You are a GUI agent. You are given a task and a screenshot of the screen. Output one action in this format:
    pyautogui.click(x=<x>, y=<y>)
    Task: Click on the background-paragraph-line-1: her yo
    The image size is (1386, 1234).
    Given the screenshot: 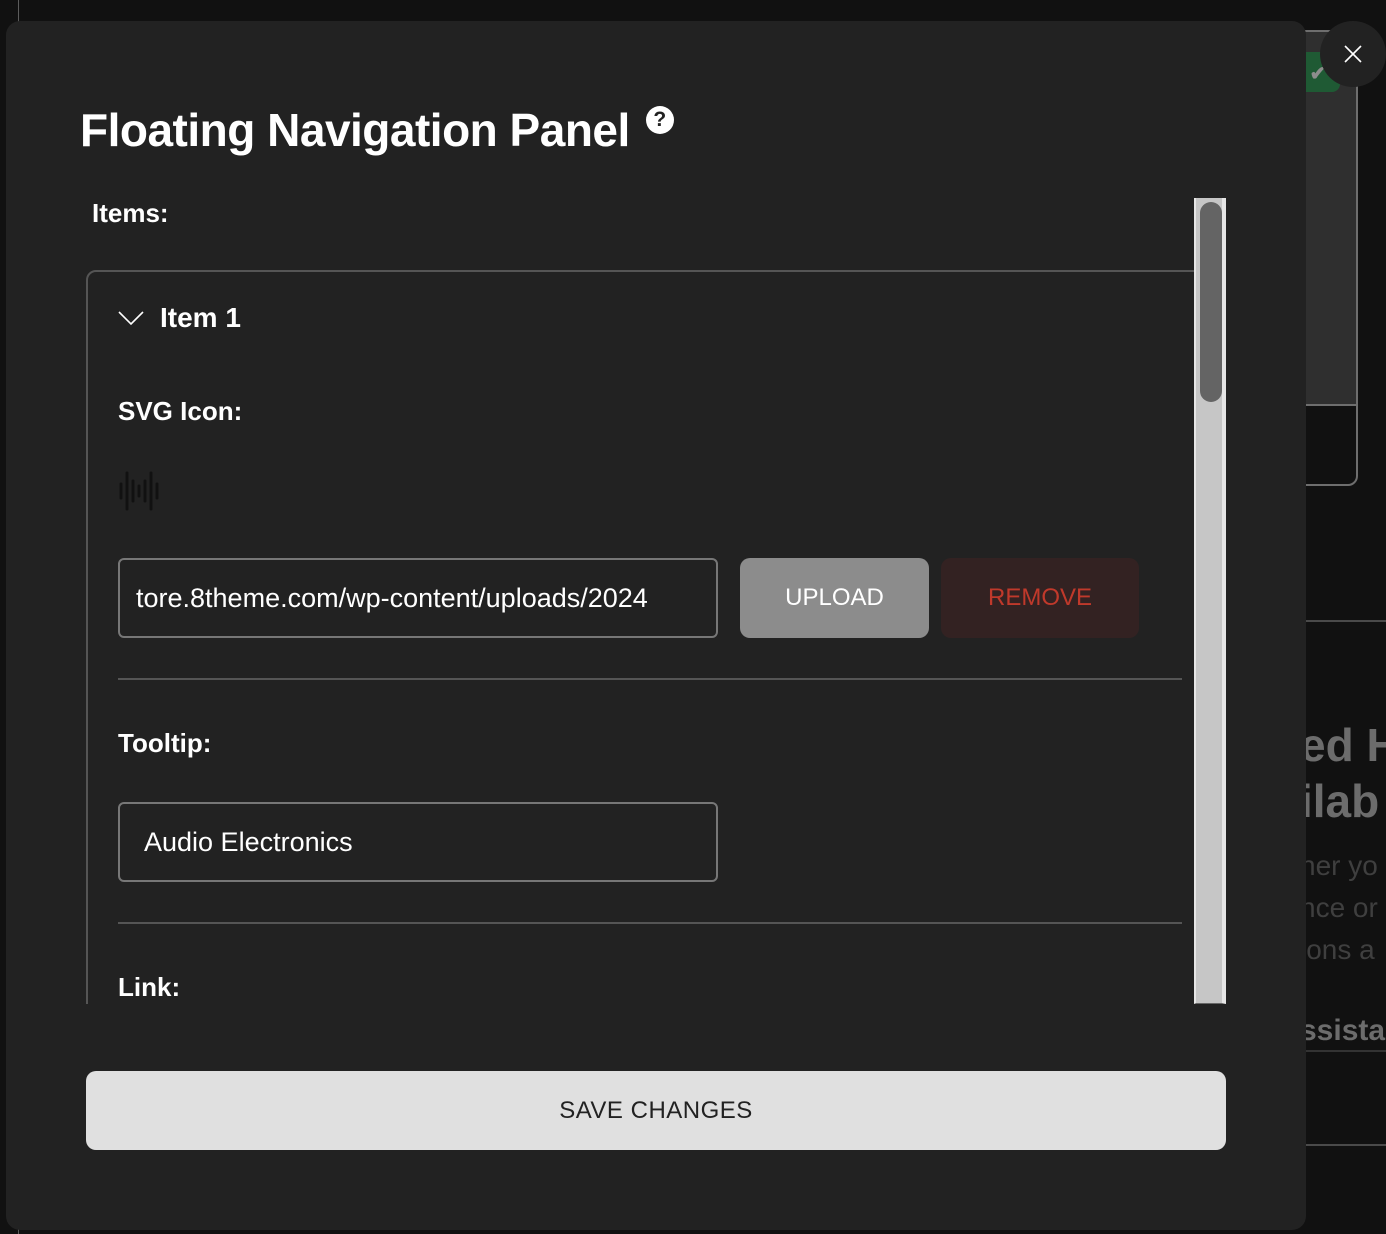 What is the action you would take?
    pyautogui.click(x=1339, y=865)
    